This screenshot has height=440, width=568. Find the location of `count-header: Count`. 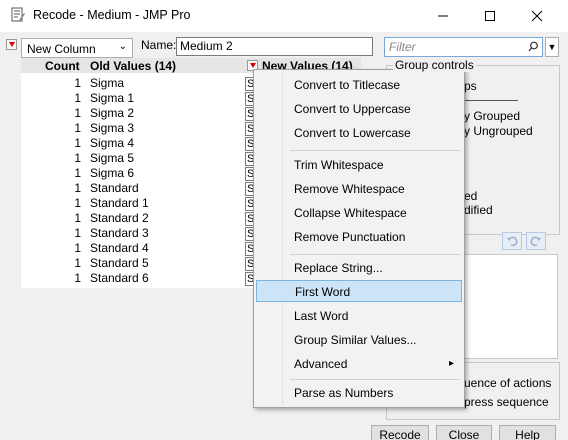

count-header: Count is located at coordinates (62, 66).